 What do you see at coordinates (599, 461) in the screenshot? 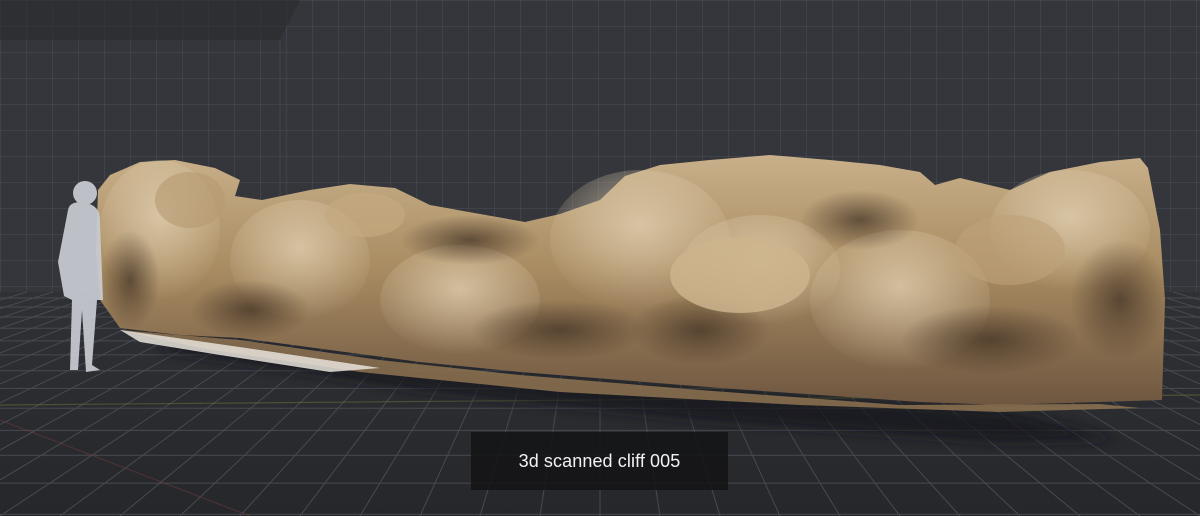
I see `caption-label: 3d scanned cliff 005` at bounding box center [599, 461].